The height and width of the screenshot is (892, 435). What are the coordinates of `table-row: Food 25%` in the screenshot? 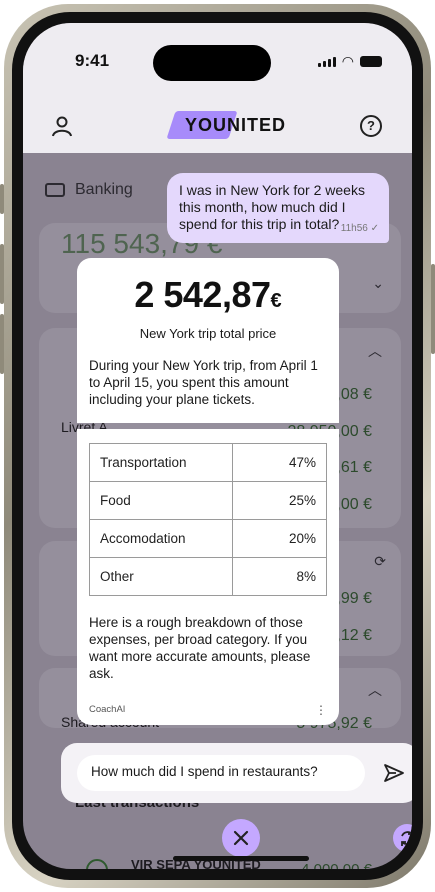 It's located at (208, 500).